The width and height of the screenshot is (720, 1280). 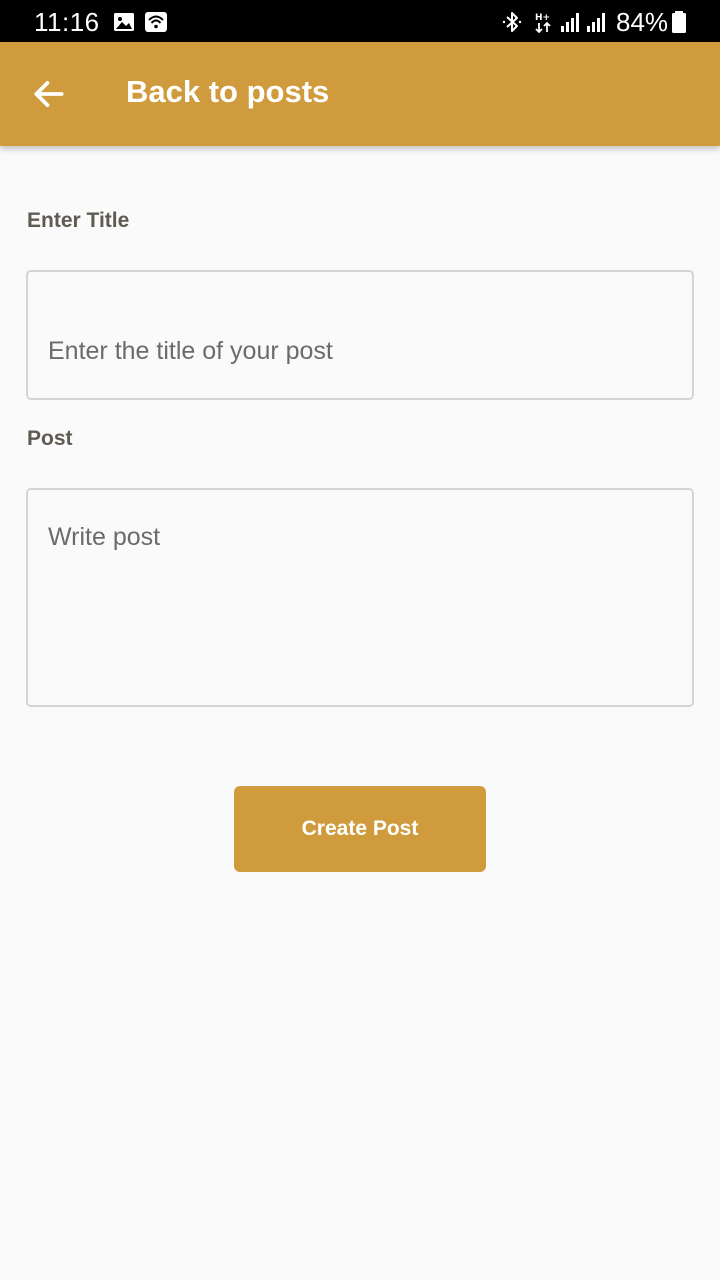 I want to click on battery-icon, so click(x=679, y=22).